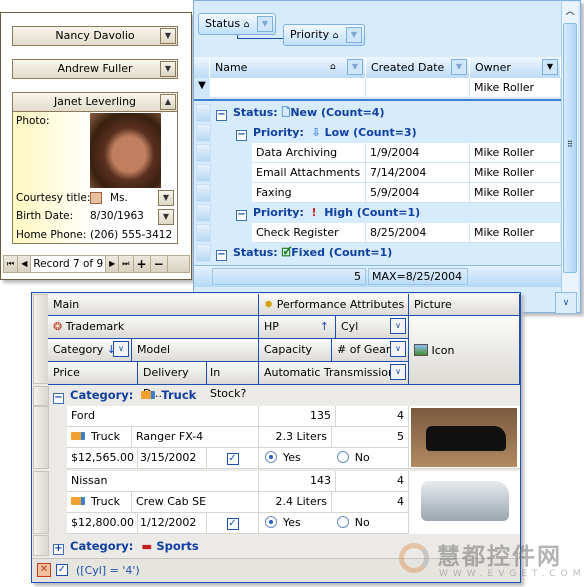 Image resolution: width=584 pixels, height=587 pixels. I want to click on first-record-icon: ⏮, so click(11, 264).